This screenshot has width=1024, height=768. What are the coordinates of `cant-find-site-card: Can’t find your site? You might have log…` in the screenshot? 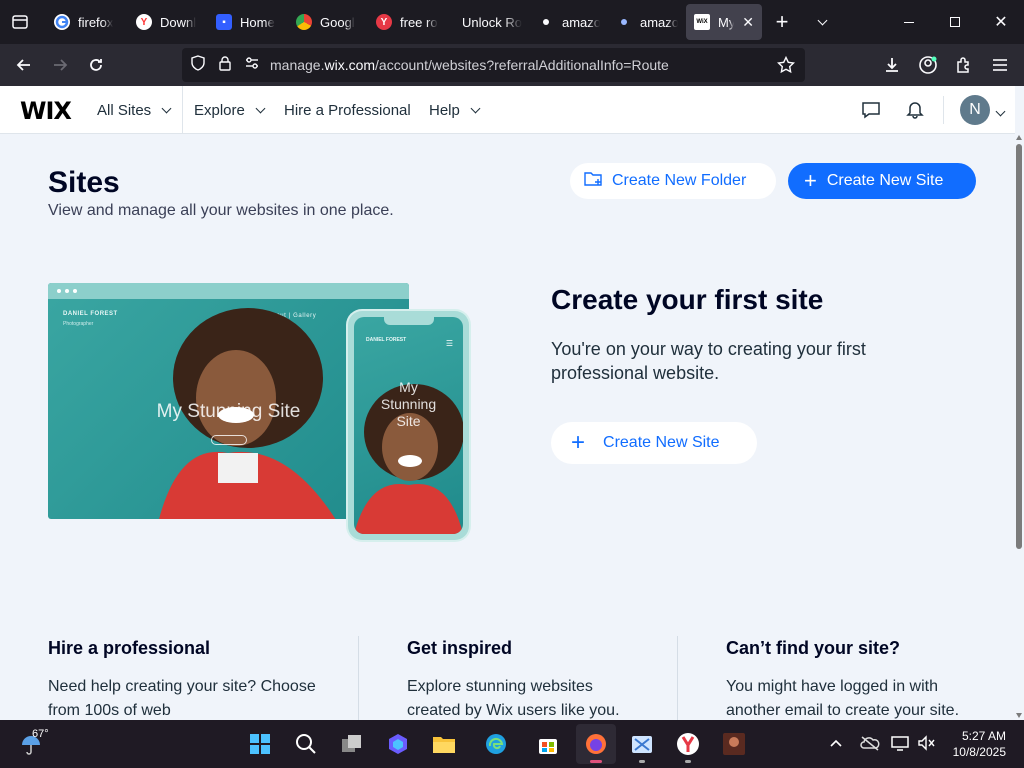 It's located at (856, 679).